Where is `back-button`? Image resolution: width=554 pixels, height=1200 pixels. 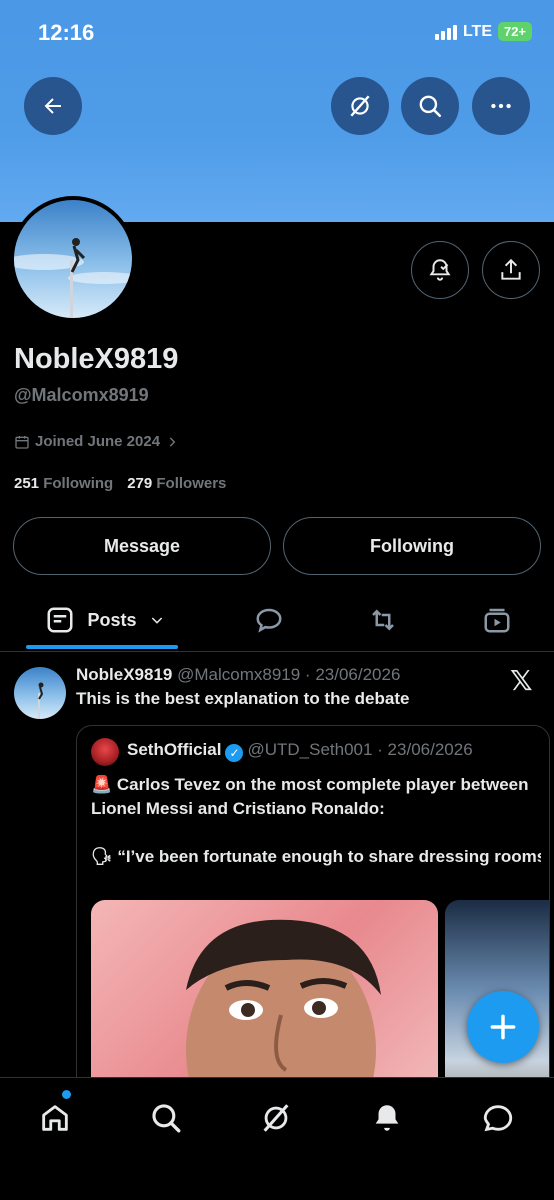 back-button is located at coordinates (53, 106).